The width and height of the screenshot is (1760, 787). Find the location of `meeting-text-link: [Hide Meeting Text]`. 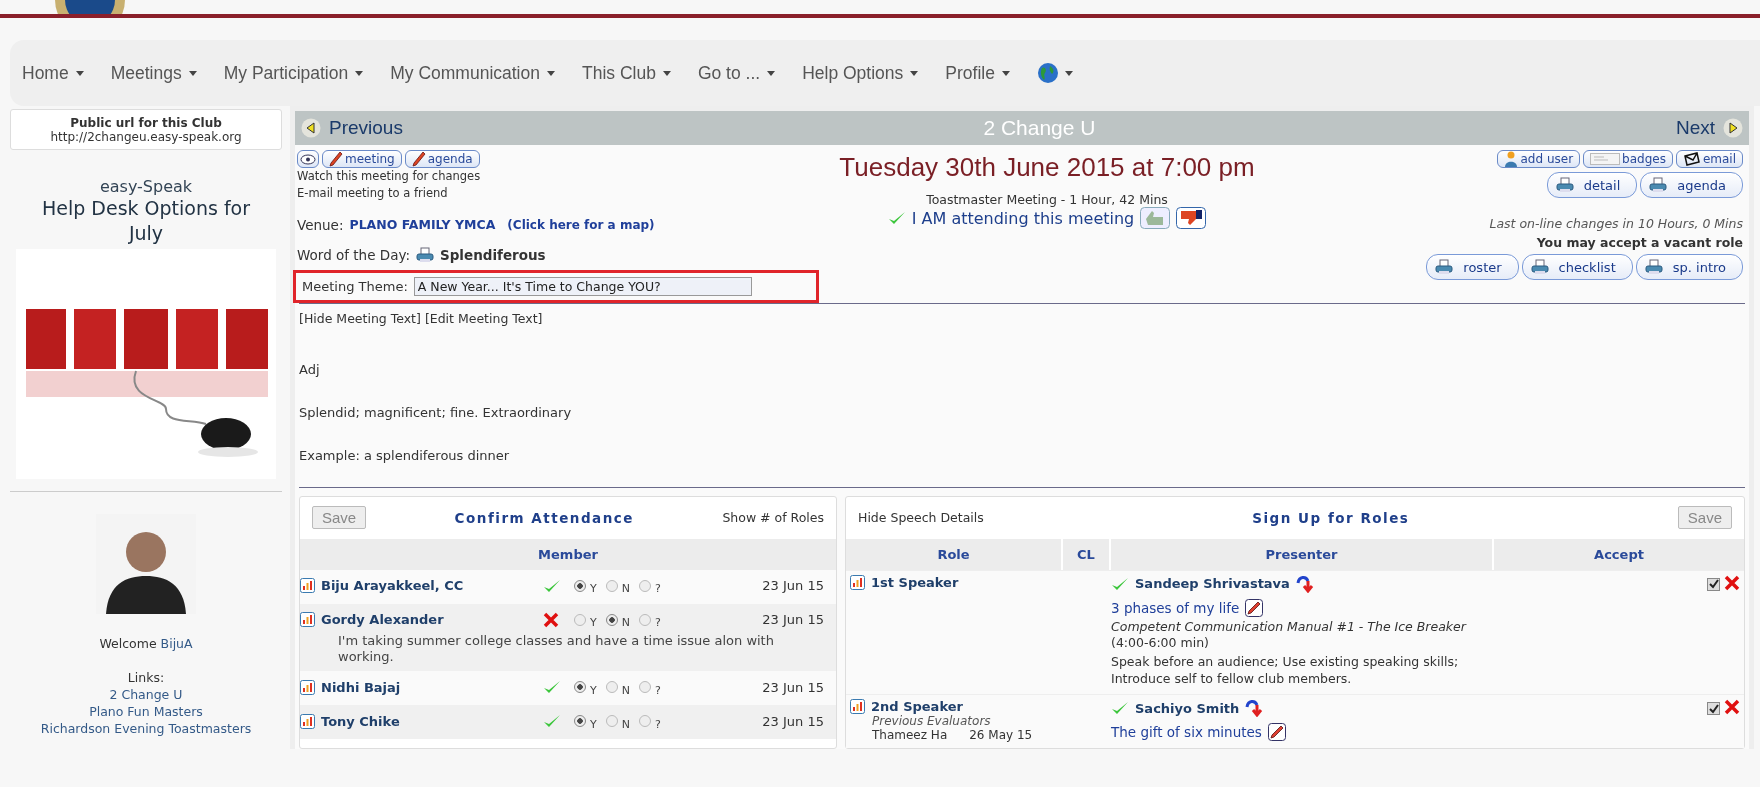

meeting-text-link: [Hide Meeting Text] is located at coordinates (360, 318).